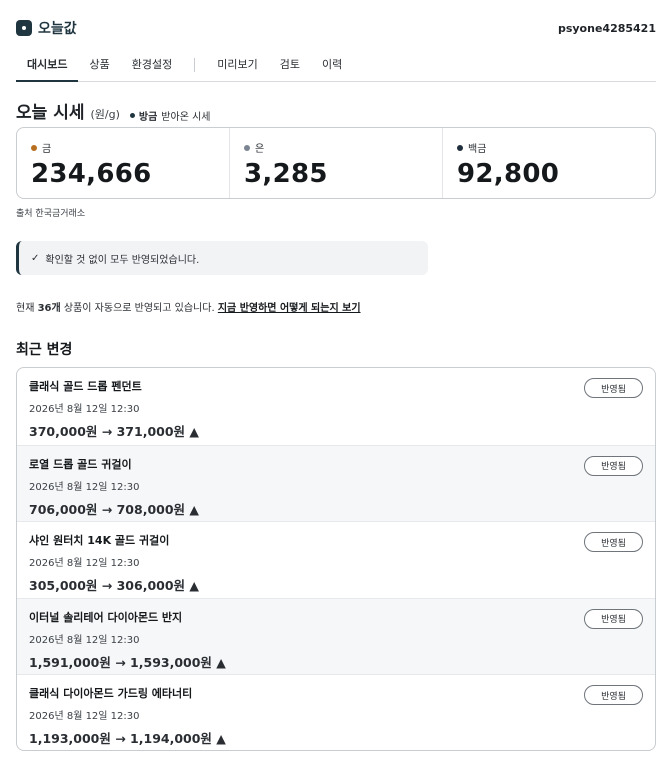  What do you see at coordinates (477, 149) in the screenshot?
I see `metal-label-platinum: 백금` at bounding box center [477, 149].